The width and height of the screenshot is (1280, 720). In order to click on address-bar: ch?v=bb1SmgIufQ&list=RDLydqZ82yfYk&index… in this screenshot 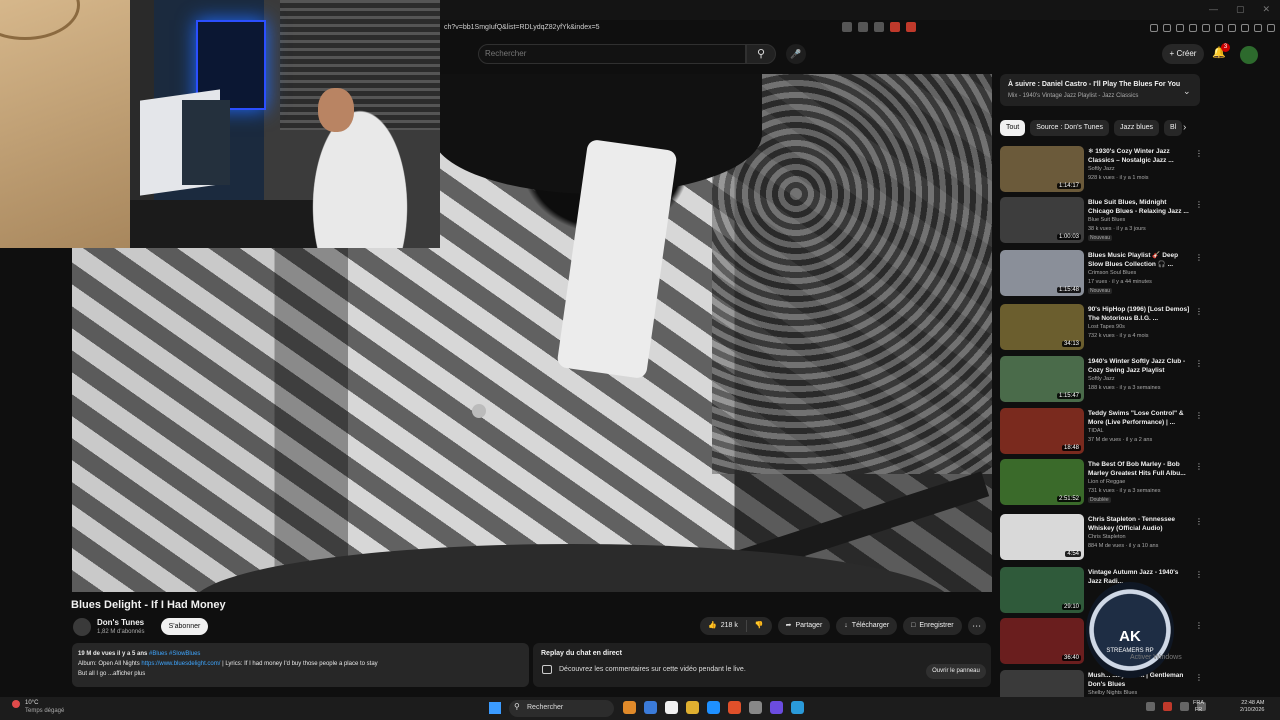, I will do `click(522, 27)`.